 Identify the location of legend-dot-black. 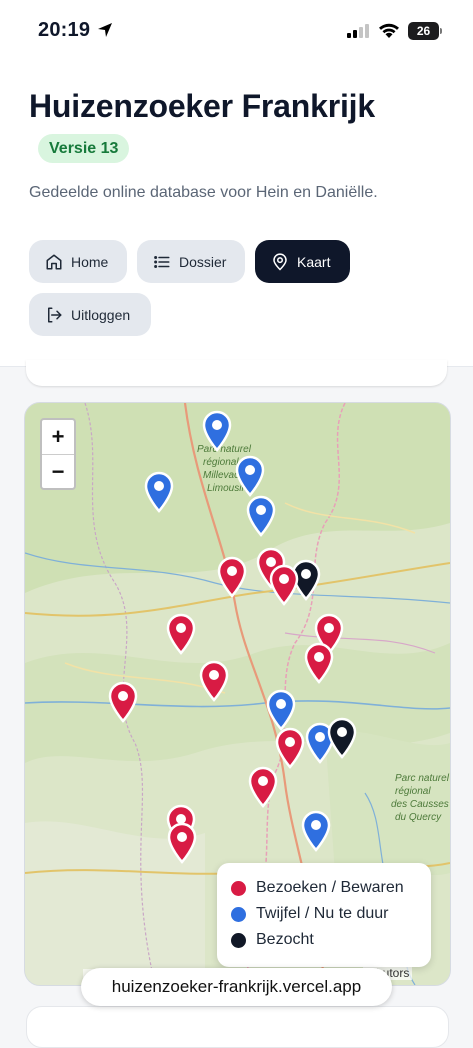
(238, 940).